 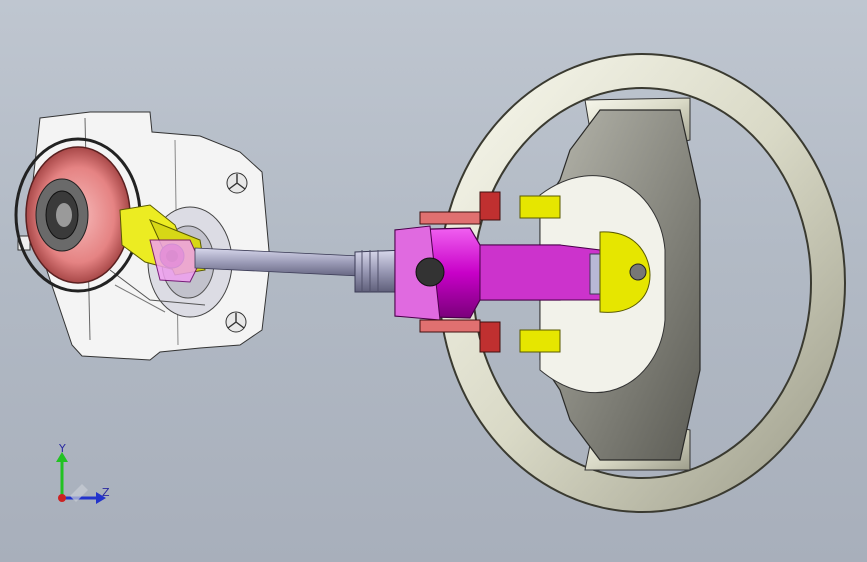 I want to click on z-axis-label: Z, so click(x=106, y=492).